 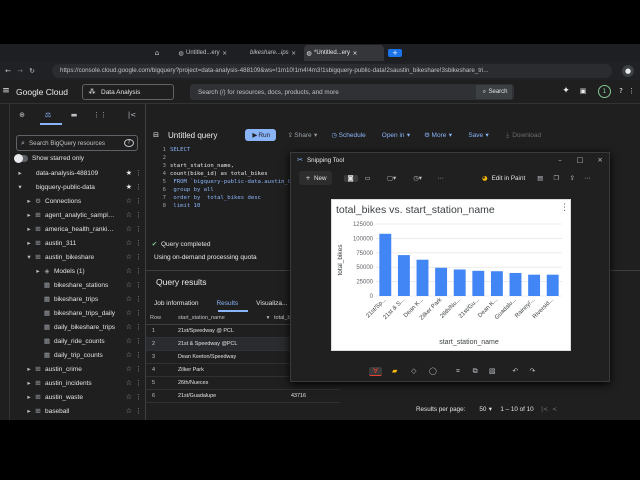 What do you see at coordinates (475, 371) in the screenshot?
I see `text-actions-icon: ⧉` at bounding box center [475, 371].